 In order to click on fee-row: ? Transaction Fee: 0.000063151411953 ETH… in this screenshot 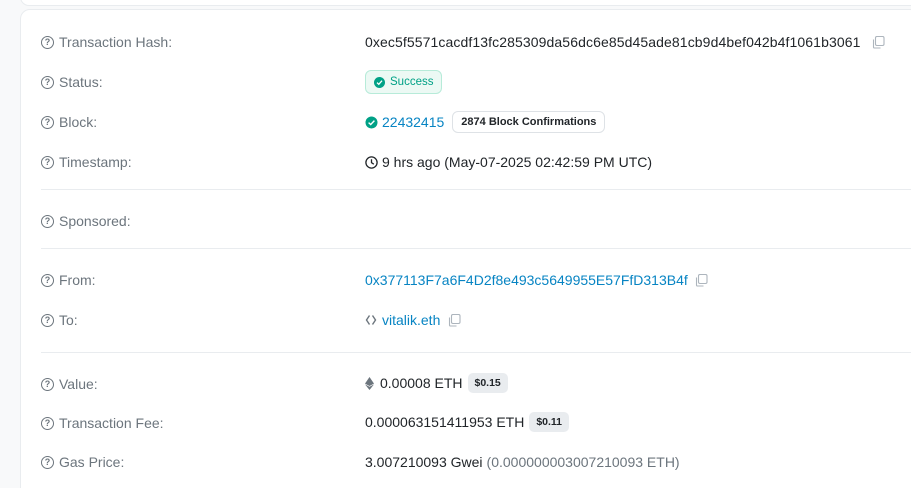, I will do `click(466, 423)`.